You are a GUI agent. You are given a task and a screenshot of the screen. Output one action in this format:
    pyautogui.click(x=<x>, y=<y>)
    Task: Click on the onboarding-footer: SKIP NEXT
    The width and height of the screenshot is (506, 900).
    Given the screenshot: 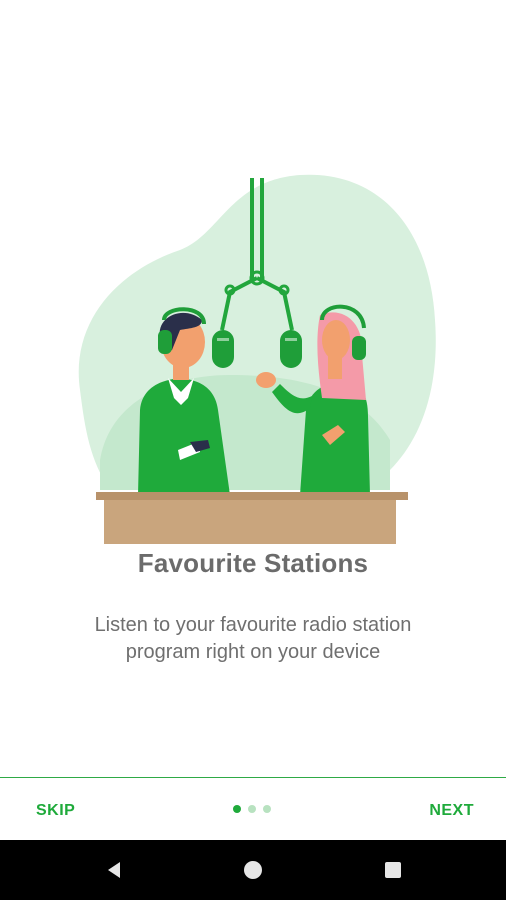 What is the action you would take?
    pyautogui.click(x=253, y=809)
    